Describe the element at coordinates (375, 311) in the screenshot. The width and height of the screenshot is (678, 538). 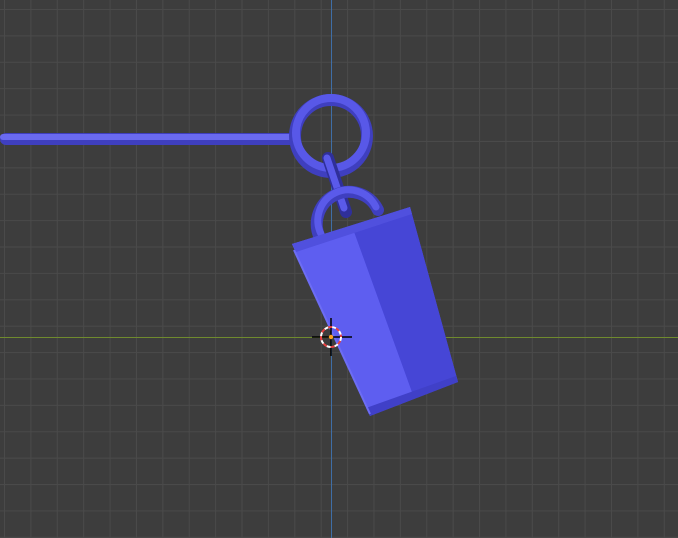
I see `bell-object` at that location.